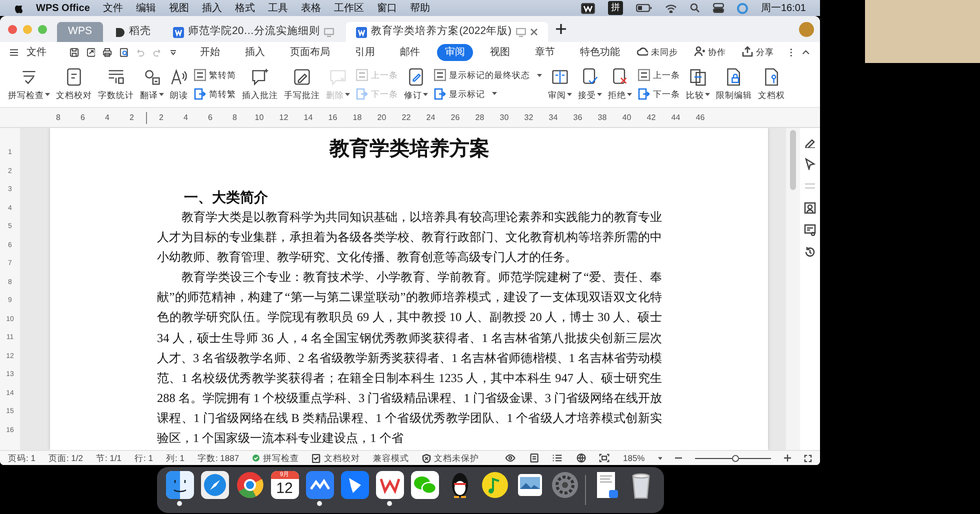  I want to click on eye-icon, so click(510, 458).